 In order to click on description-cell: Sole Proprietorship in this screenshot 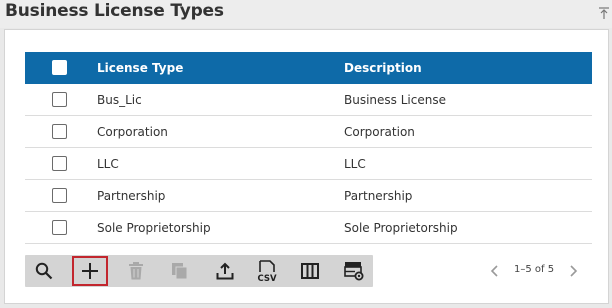, I will do `click(401, 228)`.